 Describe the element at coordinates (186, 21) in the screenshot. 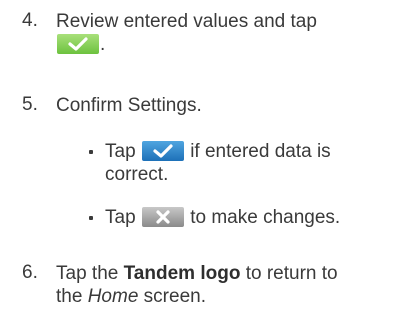

I see `step-4-line1: Review entered values and tap` at that location.